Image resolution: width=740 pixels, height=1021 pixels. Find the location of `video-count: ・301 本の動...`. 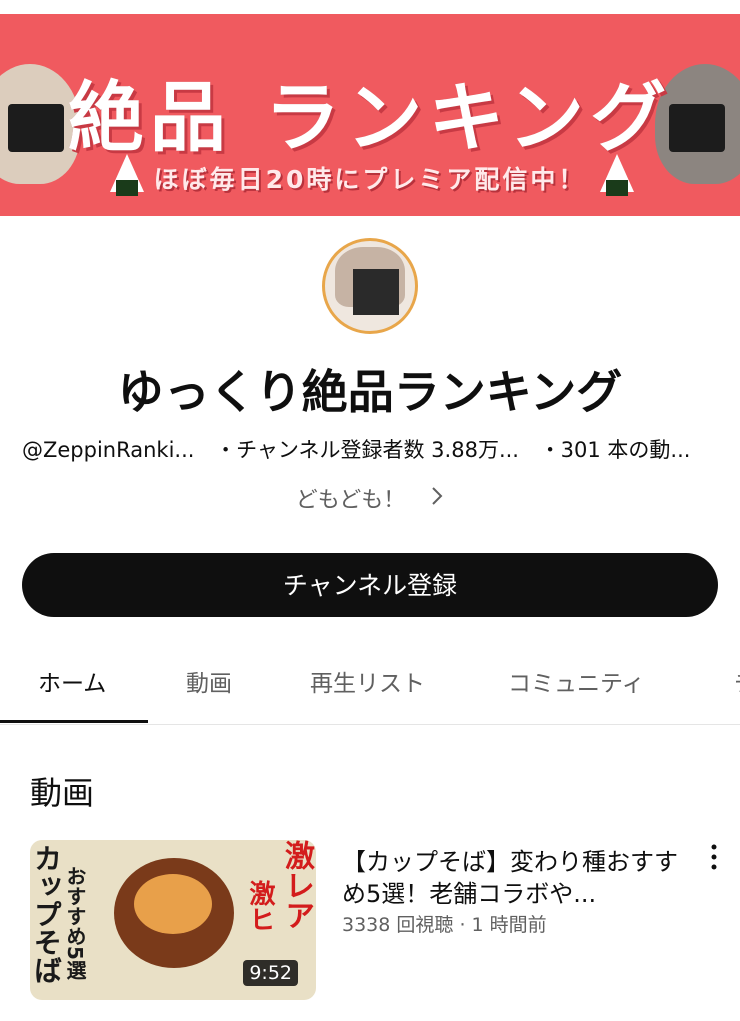

video-count: ・301 本の動... is located at coordinates (615, 450).